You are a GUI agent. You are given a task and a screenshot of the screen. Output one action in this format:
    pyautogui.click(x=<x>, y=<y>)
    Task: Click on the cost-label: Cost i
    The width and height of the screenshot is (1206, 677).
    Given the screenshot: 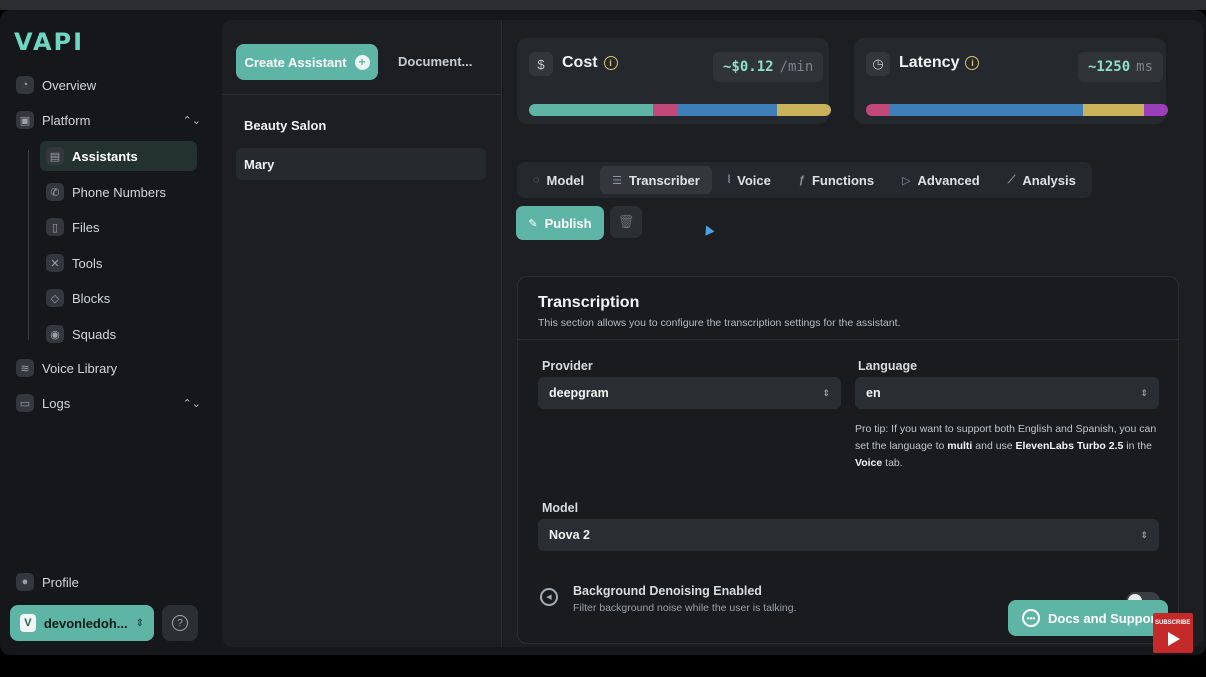 What is the action you would take?
    pyautogui.click(x=590, y=63)
    